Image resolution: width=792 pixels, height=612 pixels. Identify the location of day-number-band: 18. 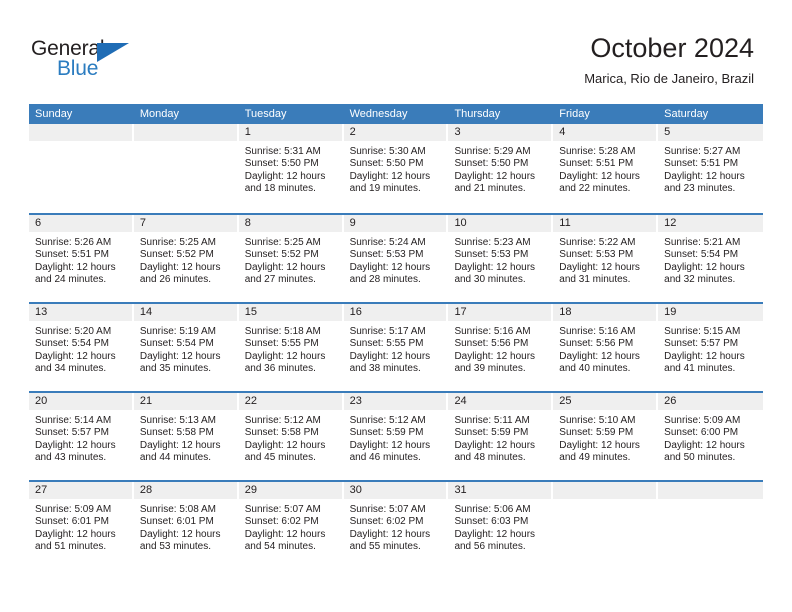
(606, 312).